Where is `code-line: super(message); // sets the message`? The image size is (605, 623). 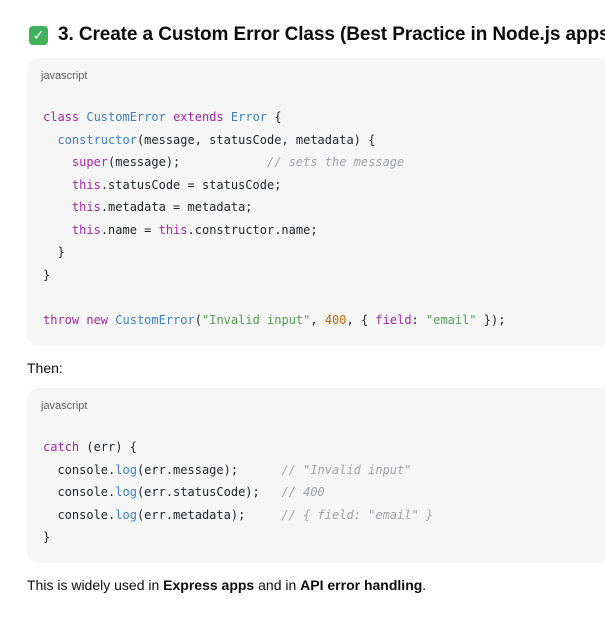
code-line: super(message); // sets the message is located at coordinates (238, 162).